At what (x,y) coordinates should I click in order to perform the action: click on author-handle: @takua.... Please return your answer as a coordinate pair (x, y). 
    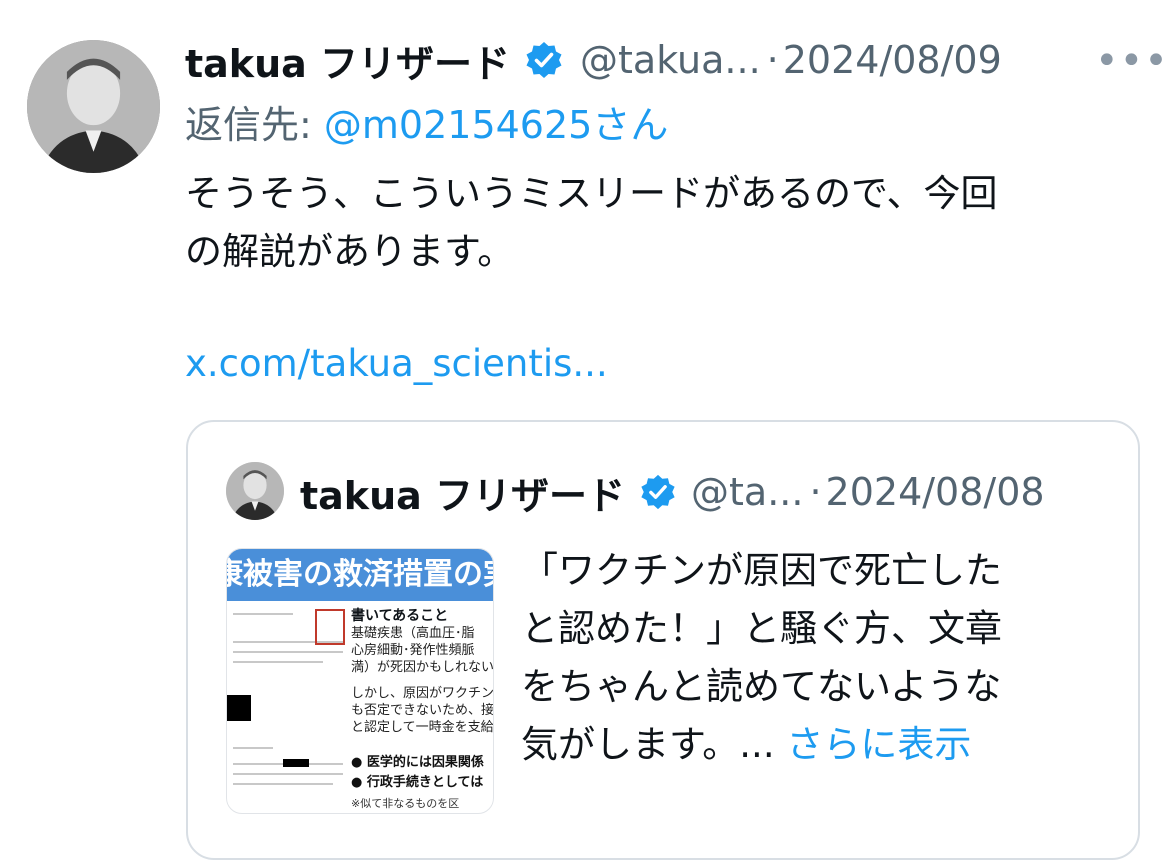
    Looking at the image, I should click on (670, 60).